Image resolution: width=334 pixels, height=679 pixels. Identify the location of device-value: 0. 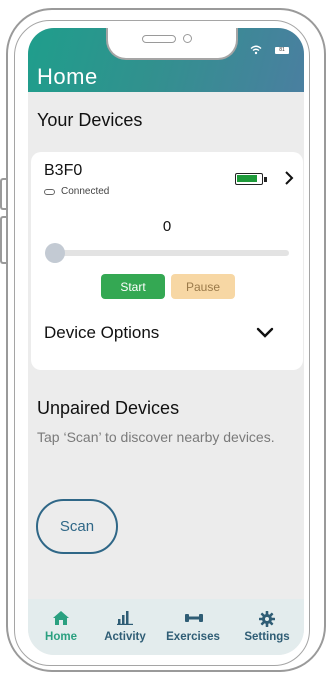
(167, 226).